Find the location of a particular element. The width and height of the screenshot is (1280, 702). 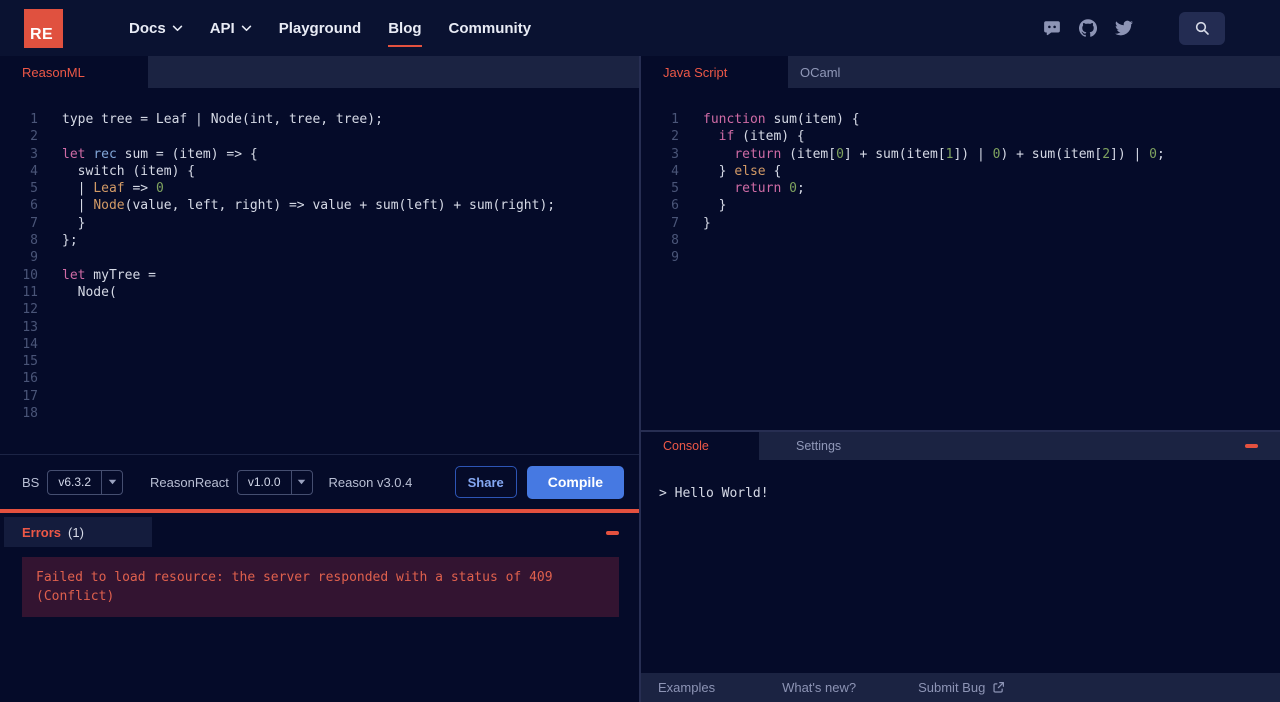

tab-javascript: Java Script is located at coordinates (714, 72).